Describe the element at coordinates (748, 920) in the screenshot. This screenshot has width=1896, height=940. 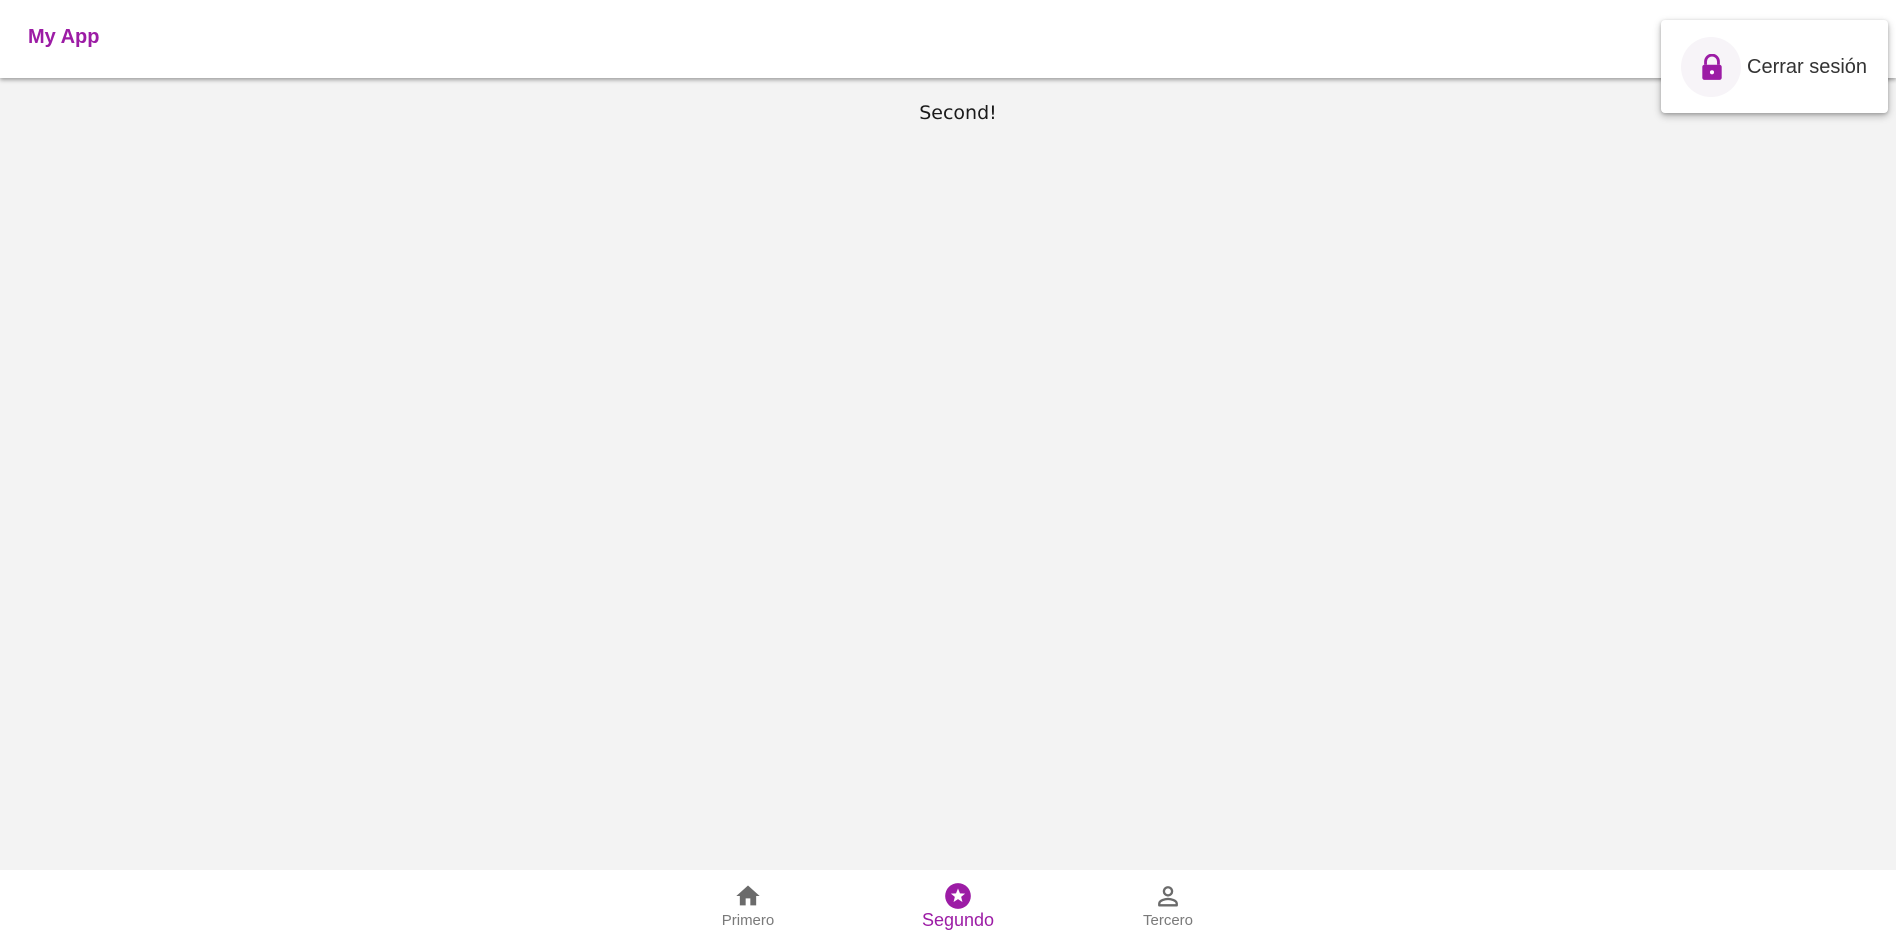
I see `nav-label-primero: Primero` at that location.